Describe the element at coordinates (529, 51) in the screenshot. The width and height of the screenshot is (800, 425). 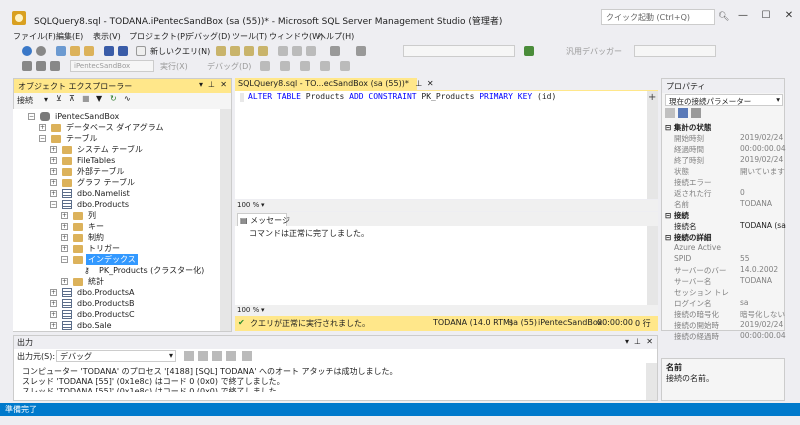
I see `start-debug-icon` at that location.